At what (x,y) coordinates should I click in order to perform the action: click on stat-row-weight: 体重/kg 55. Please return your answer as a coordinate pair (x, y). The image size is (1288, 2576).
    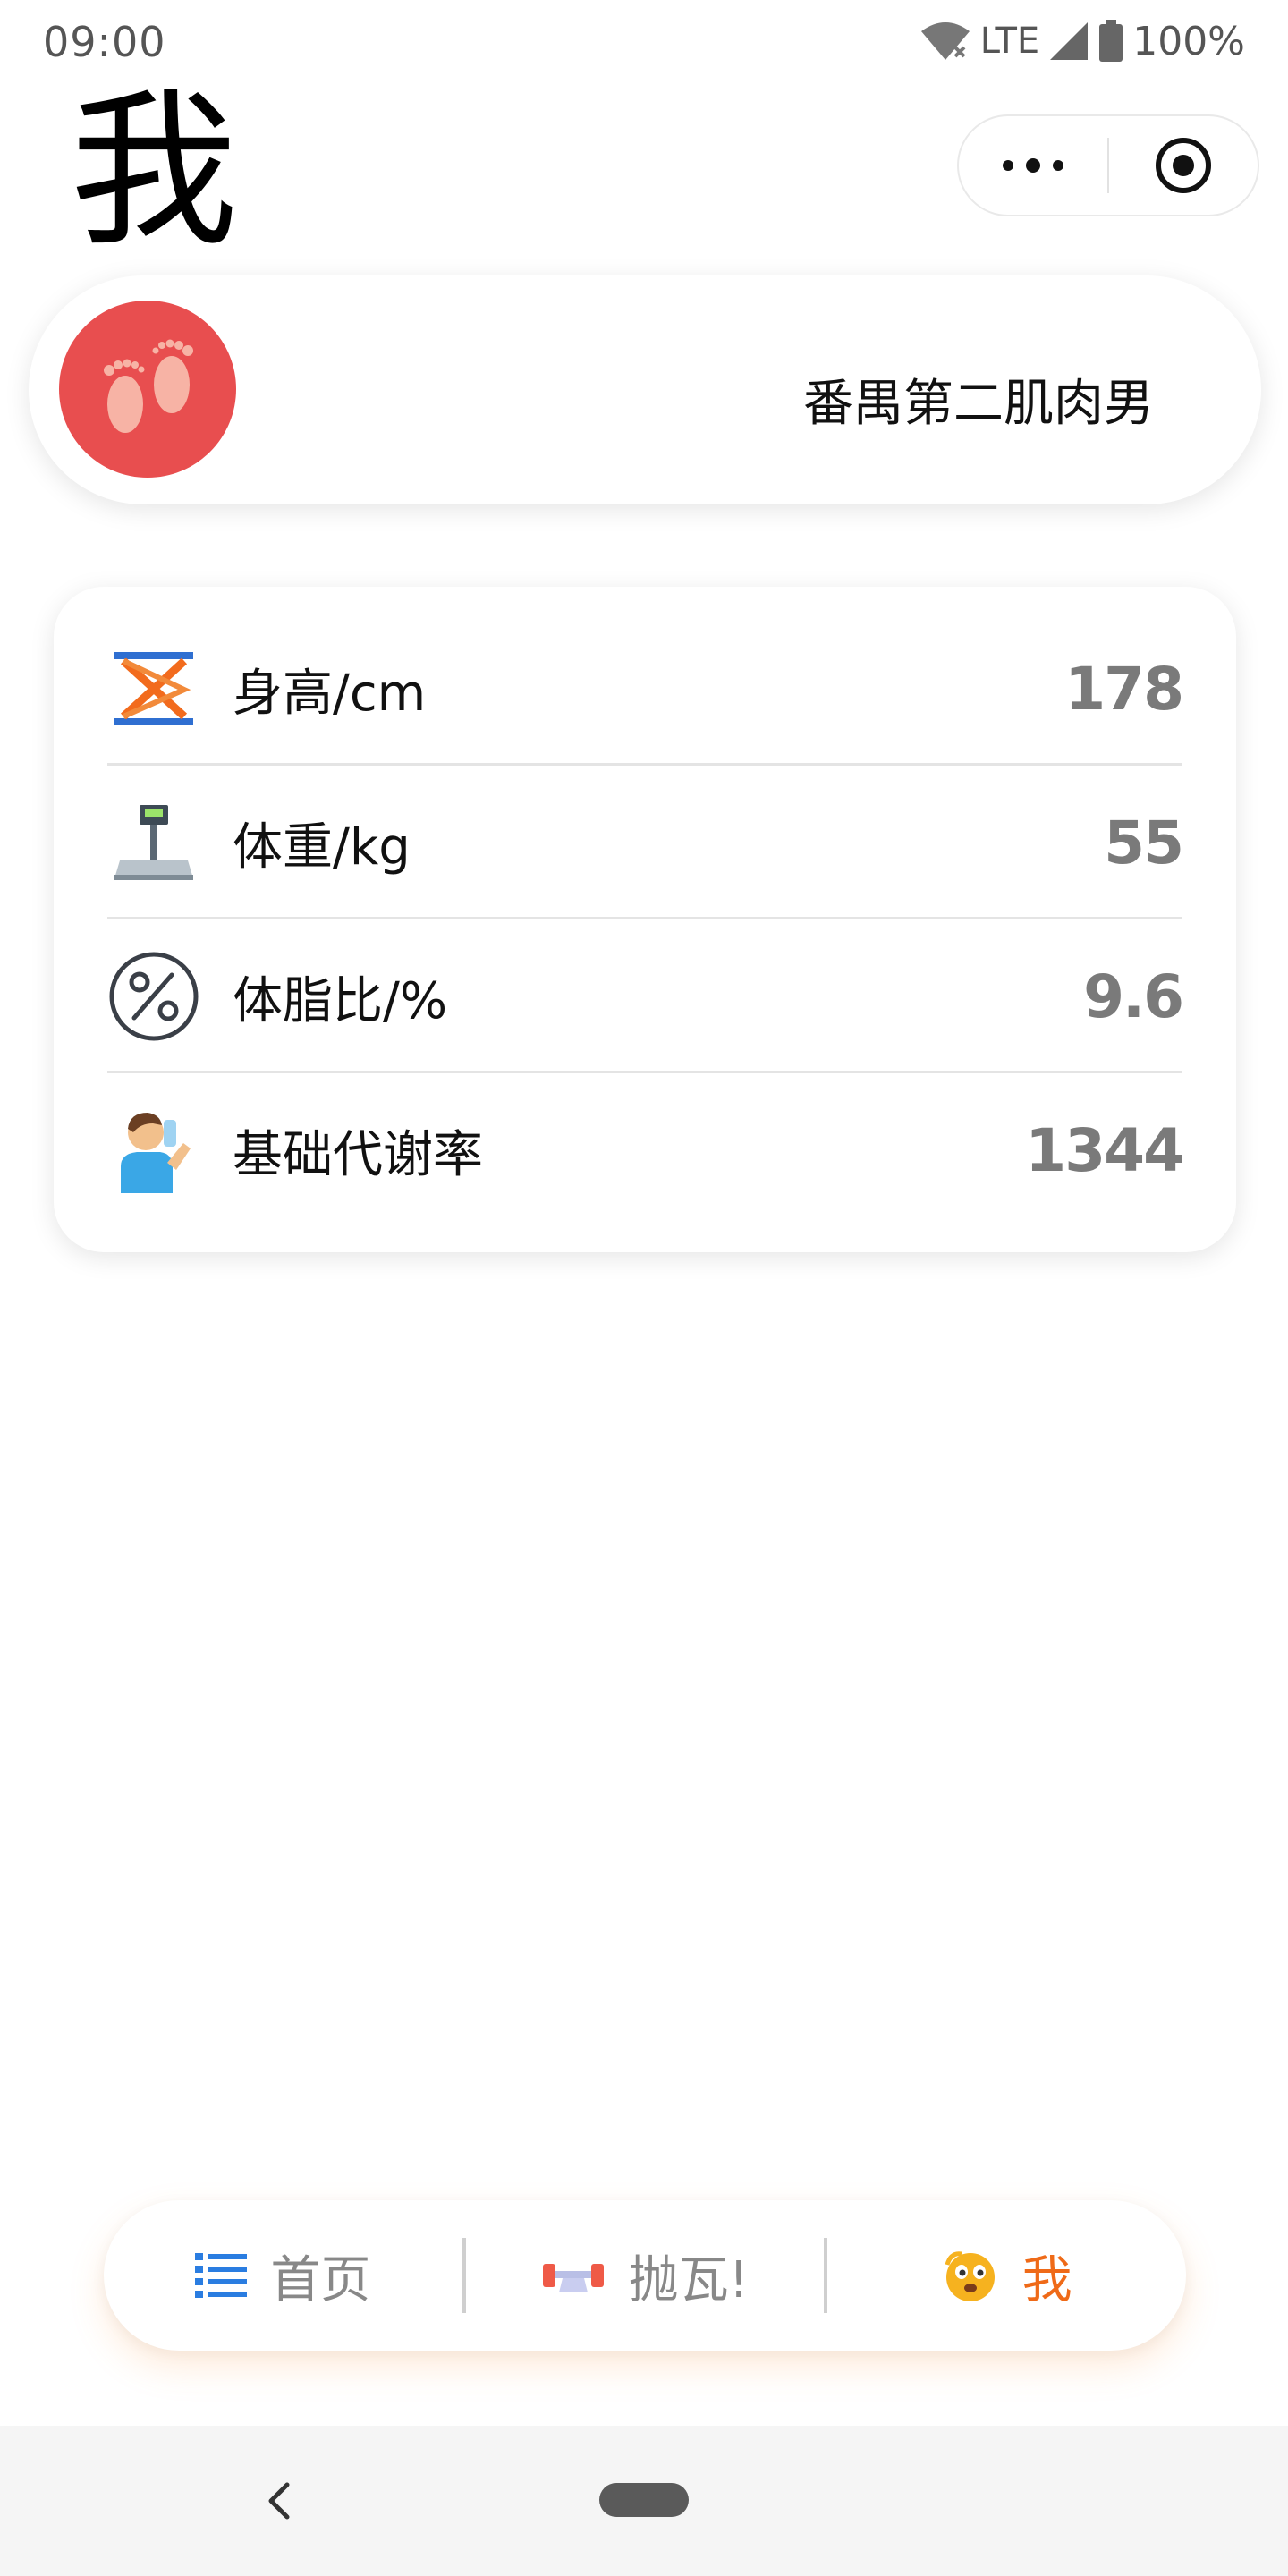
    Looking at the image, I should click on (645, 842).